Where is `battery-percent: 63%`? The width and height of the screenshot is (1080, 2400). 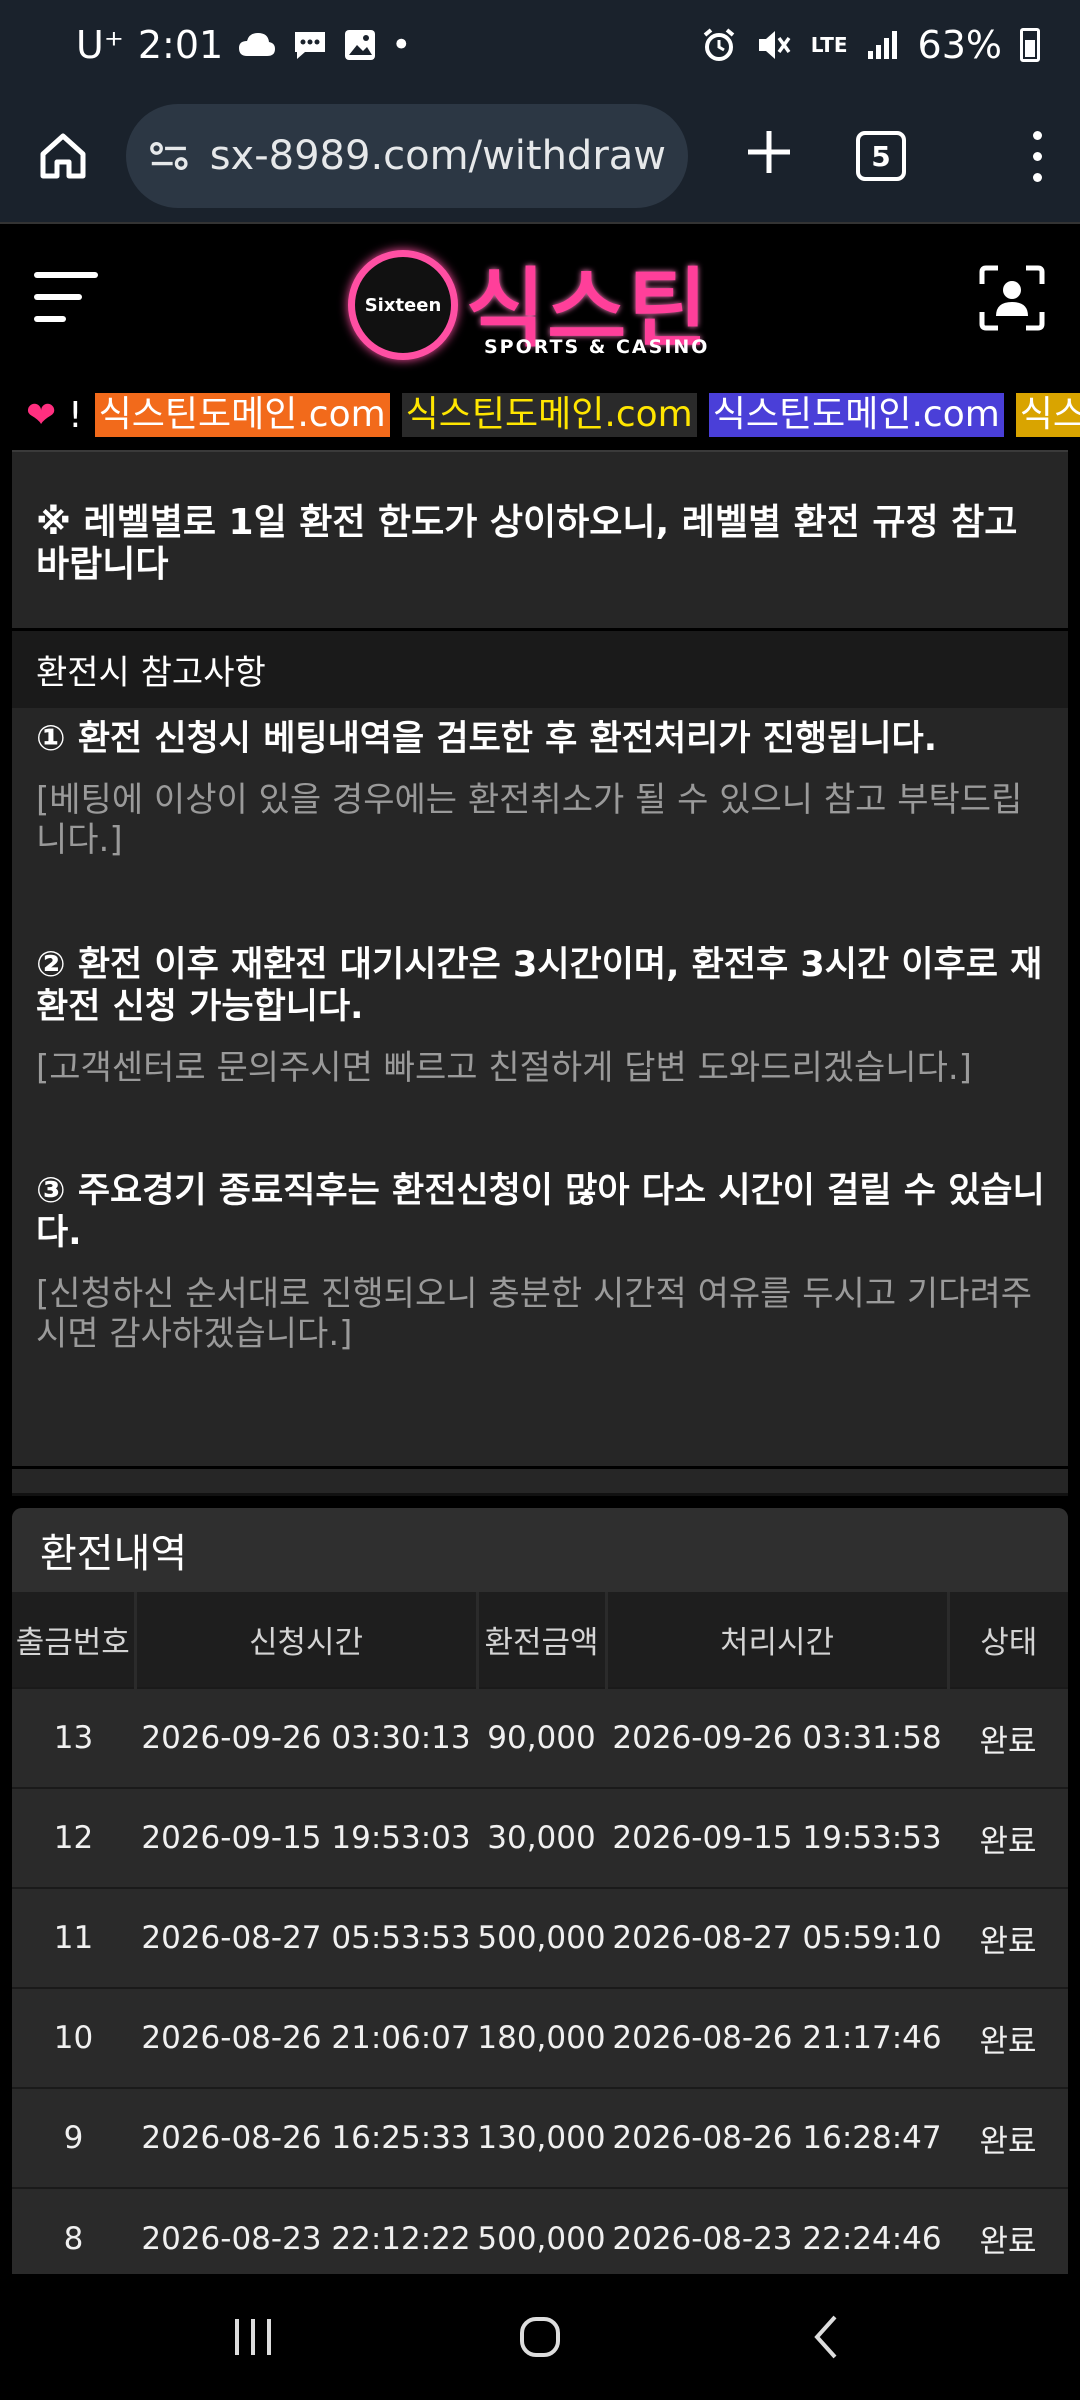
battery-percent: 63% is located at coordinates (959, 45).